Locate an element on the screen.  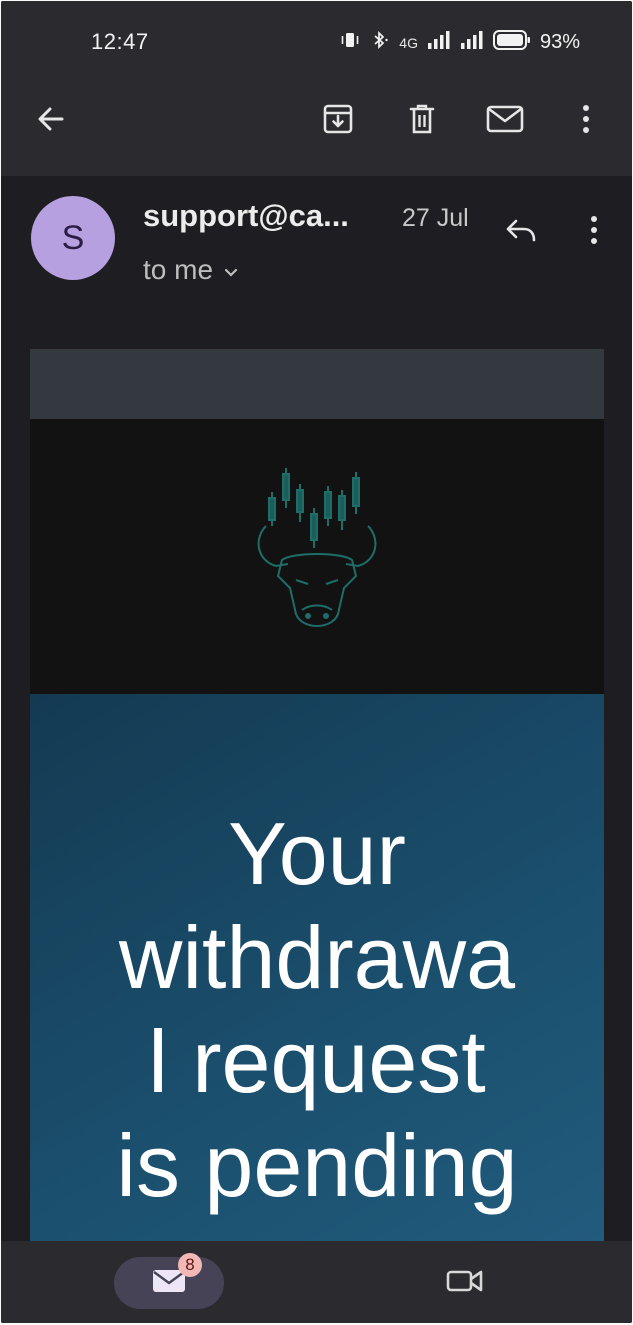
email-date: 27 Jul is located at coordinates (435, 218).